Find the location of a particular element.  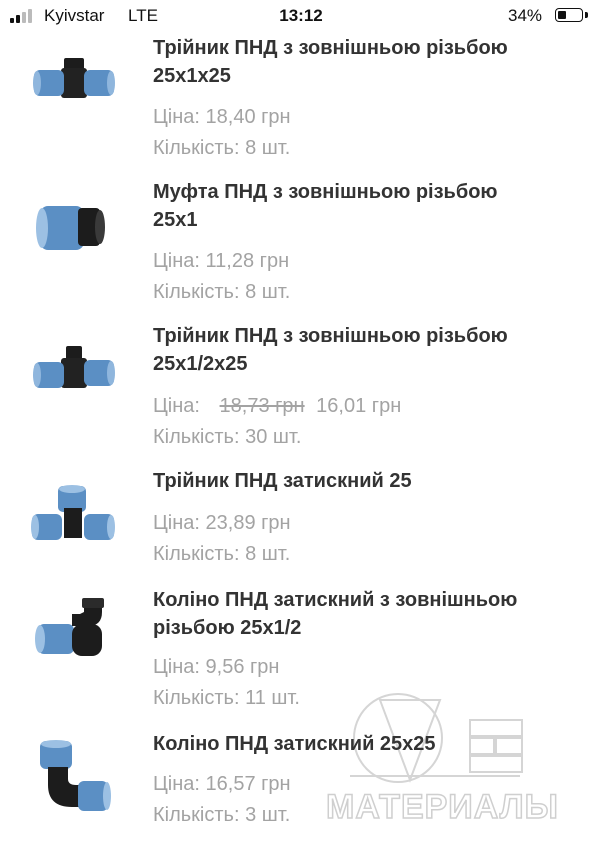

battery-percent: 34% is located at coordinates (525, 15).